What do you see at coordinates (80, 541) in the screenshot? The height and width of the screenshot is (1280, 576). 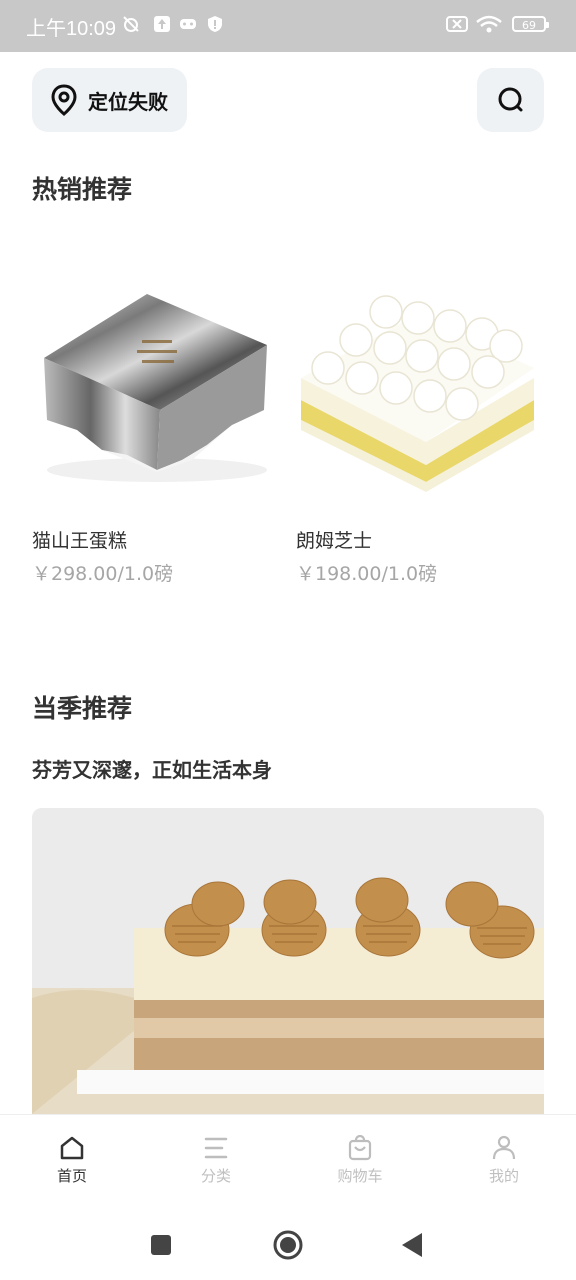 I see `product-name: 猫山王蛋糕` at bounding box center [80, 541].